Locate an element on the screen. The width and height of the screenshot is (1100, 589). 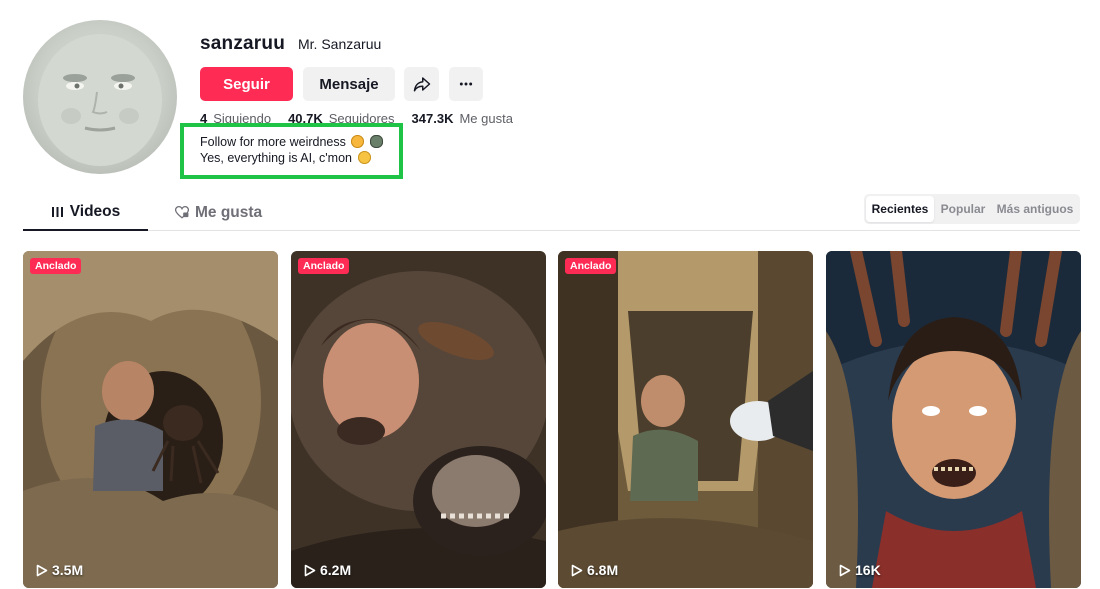
tab-videos: Videos is located at coordinates (85, 213).